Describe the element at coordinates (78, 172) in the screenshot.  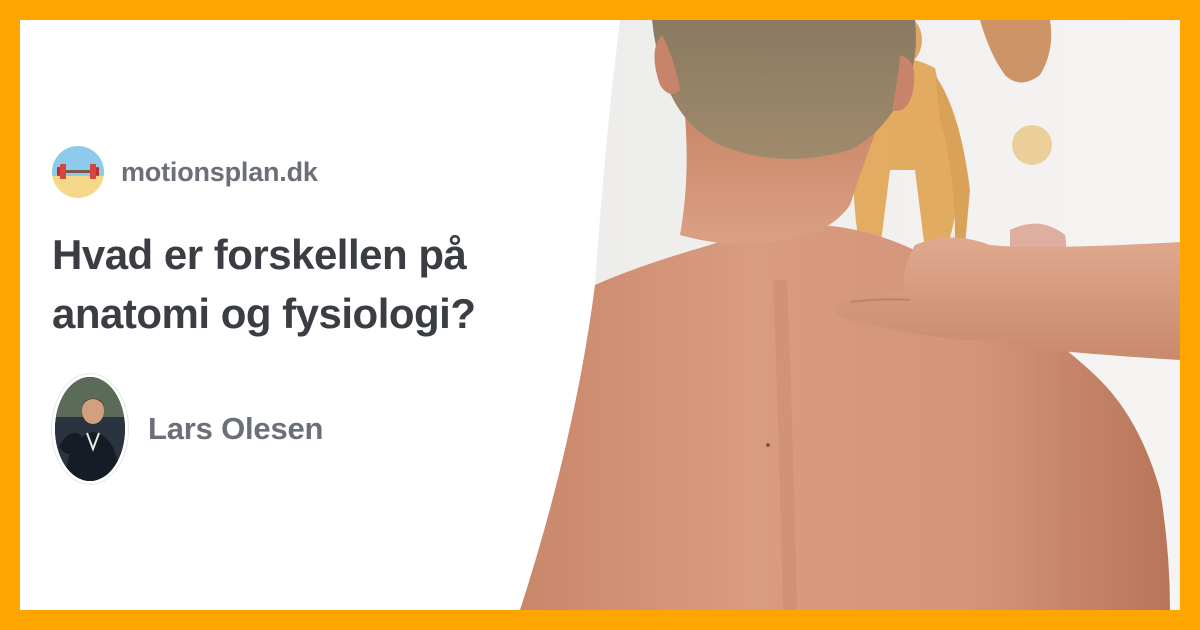
I see `dumbbell-beach-icon` at that location.